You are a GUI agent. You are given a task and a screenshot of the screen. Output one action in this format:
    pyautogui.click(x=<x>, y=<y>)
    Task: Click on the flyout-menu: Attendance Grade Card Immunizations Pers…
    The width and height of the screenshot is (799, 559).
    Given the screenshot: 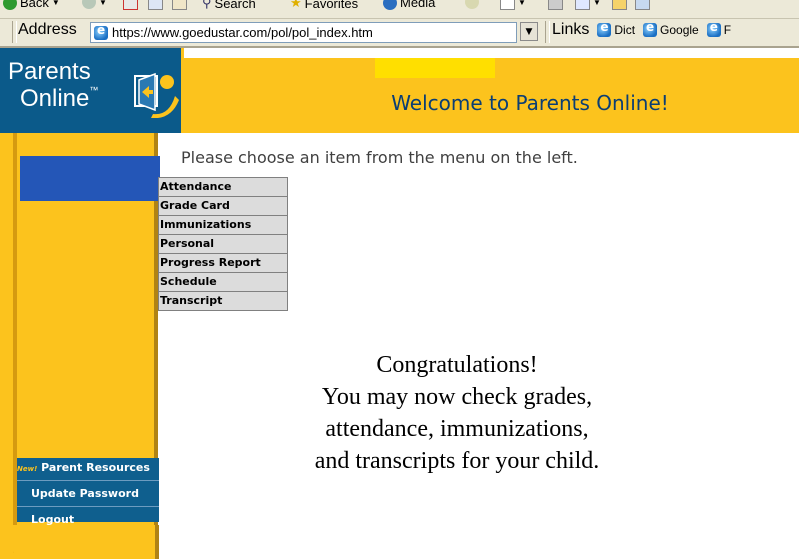 What is the action you would take?
    pyautogui.click(x=223, y=244)
    